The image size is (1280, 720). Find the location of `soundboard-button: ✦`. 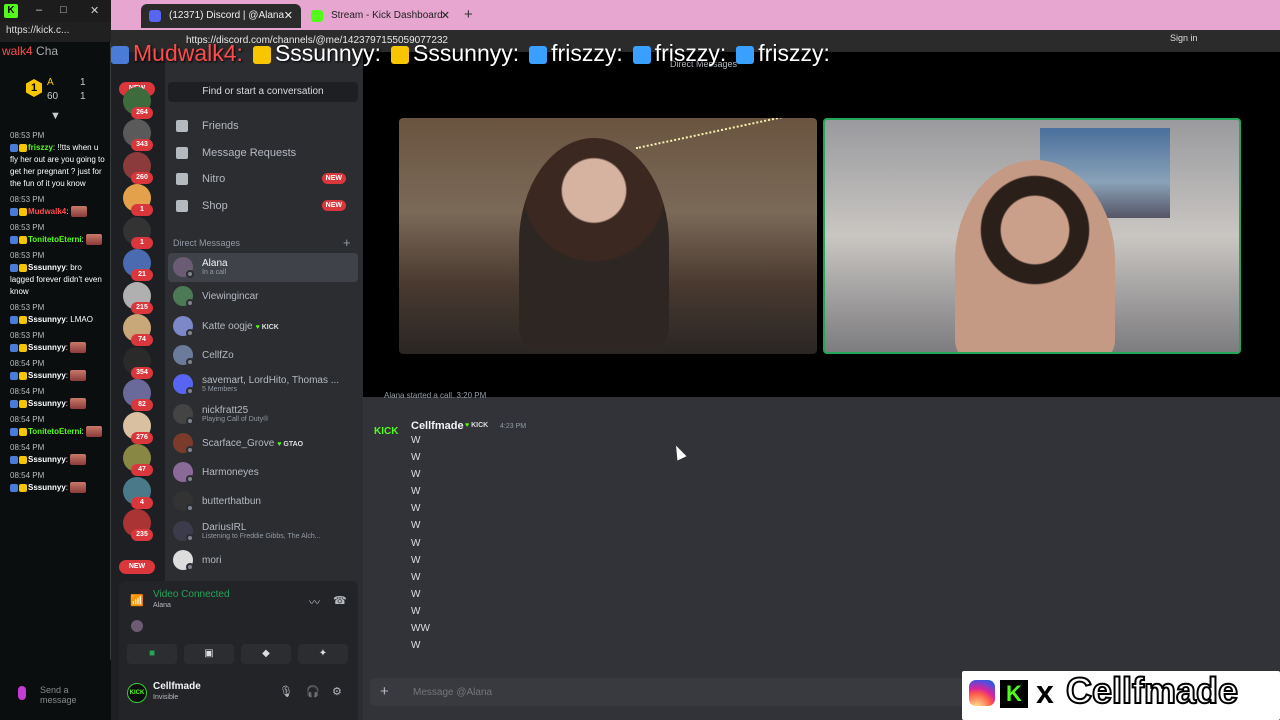

soundboard-button: ✦ is located at coordinates (323, 654).